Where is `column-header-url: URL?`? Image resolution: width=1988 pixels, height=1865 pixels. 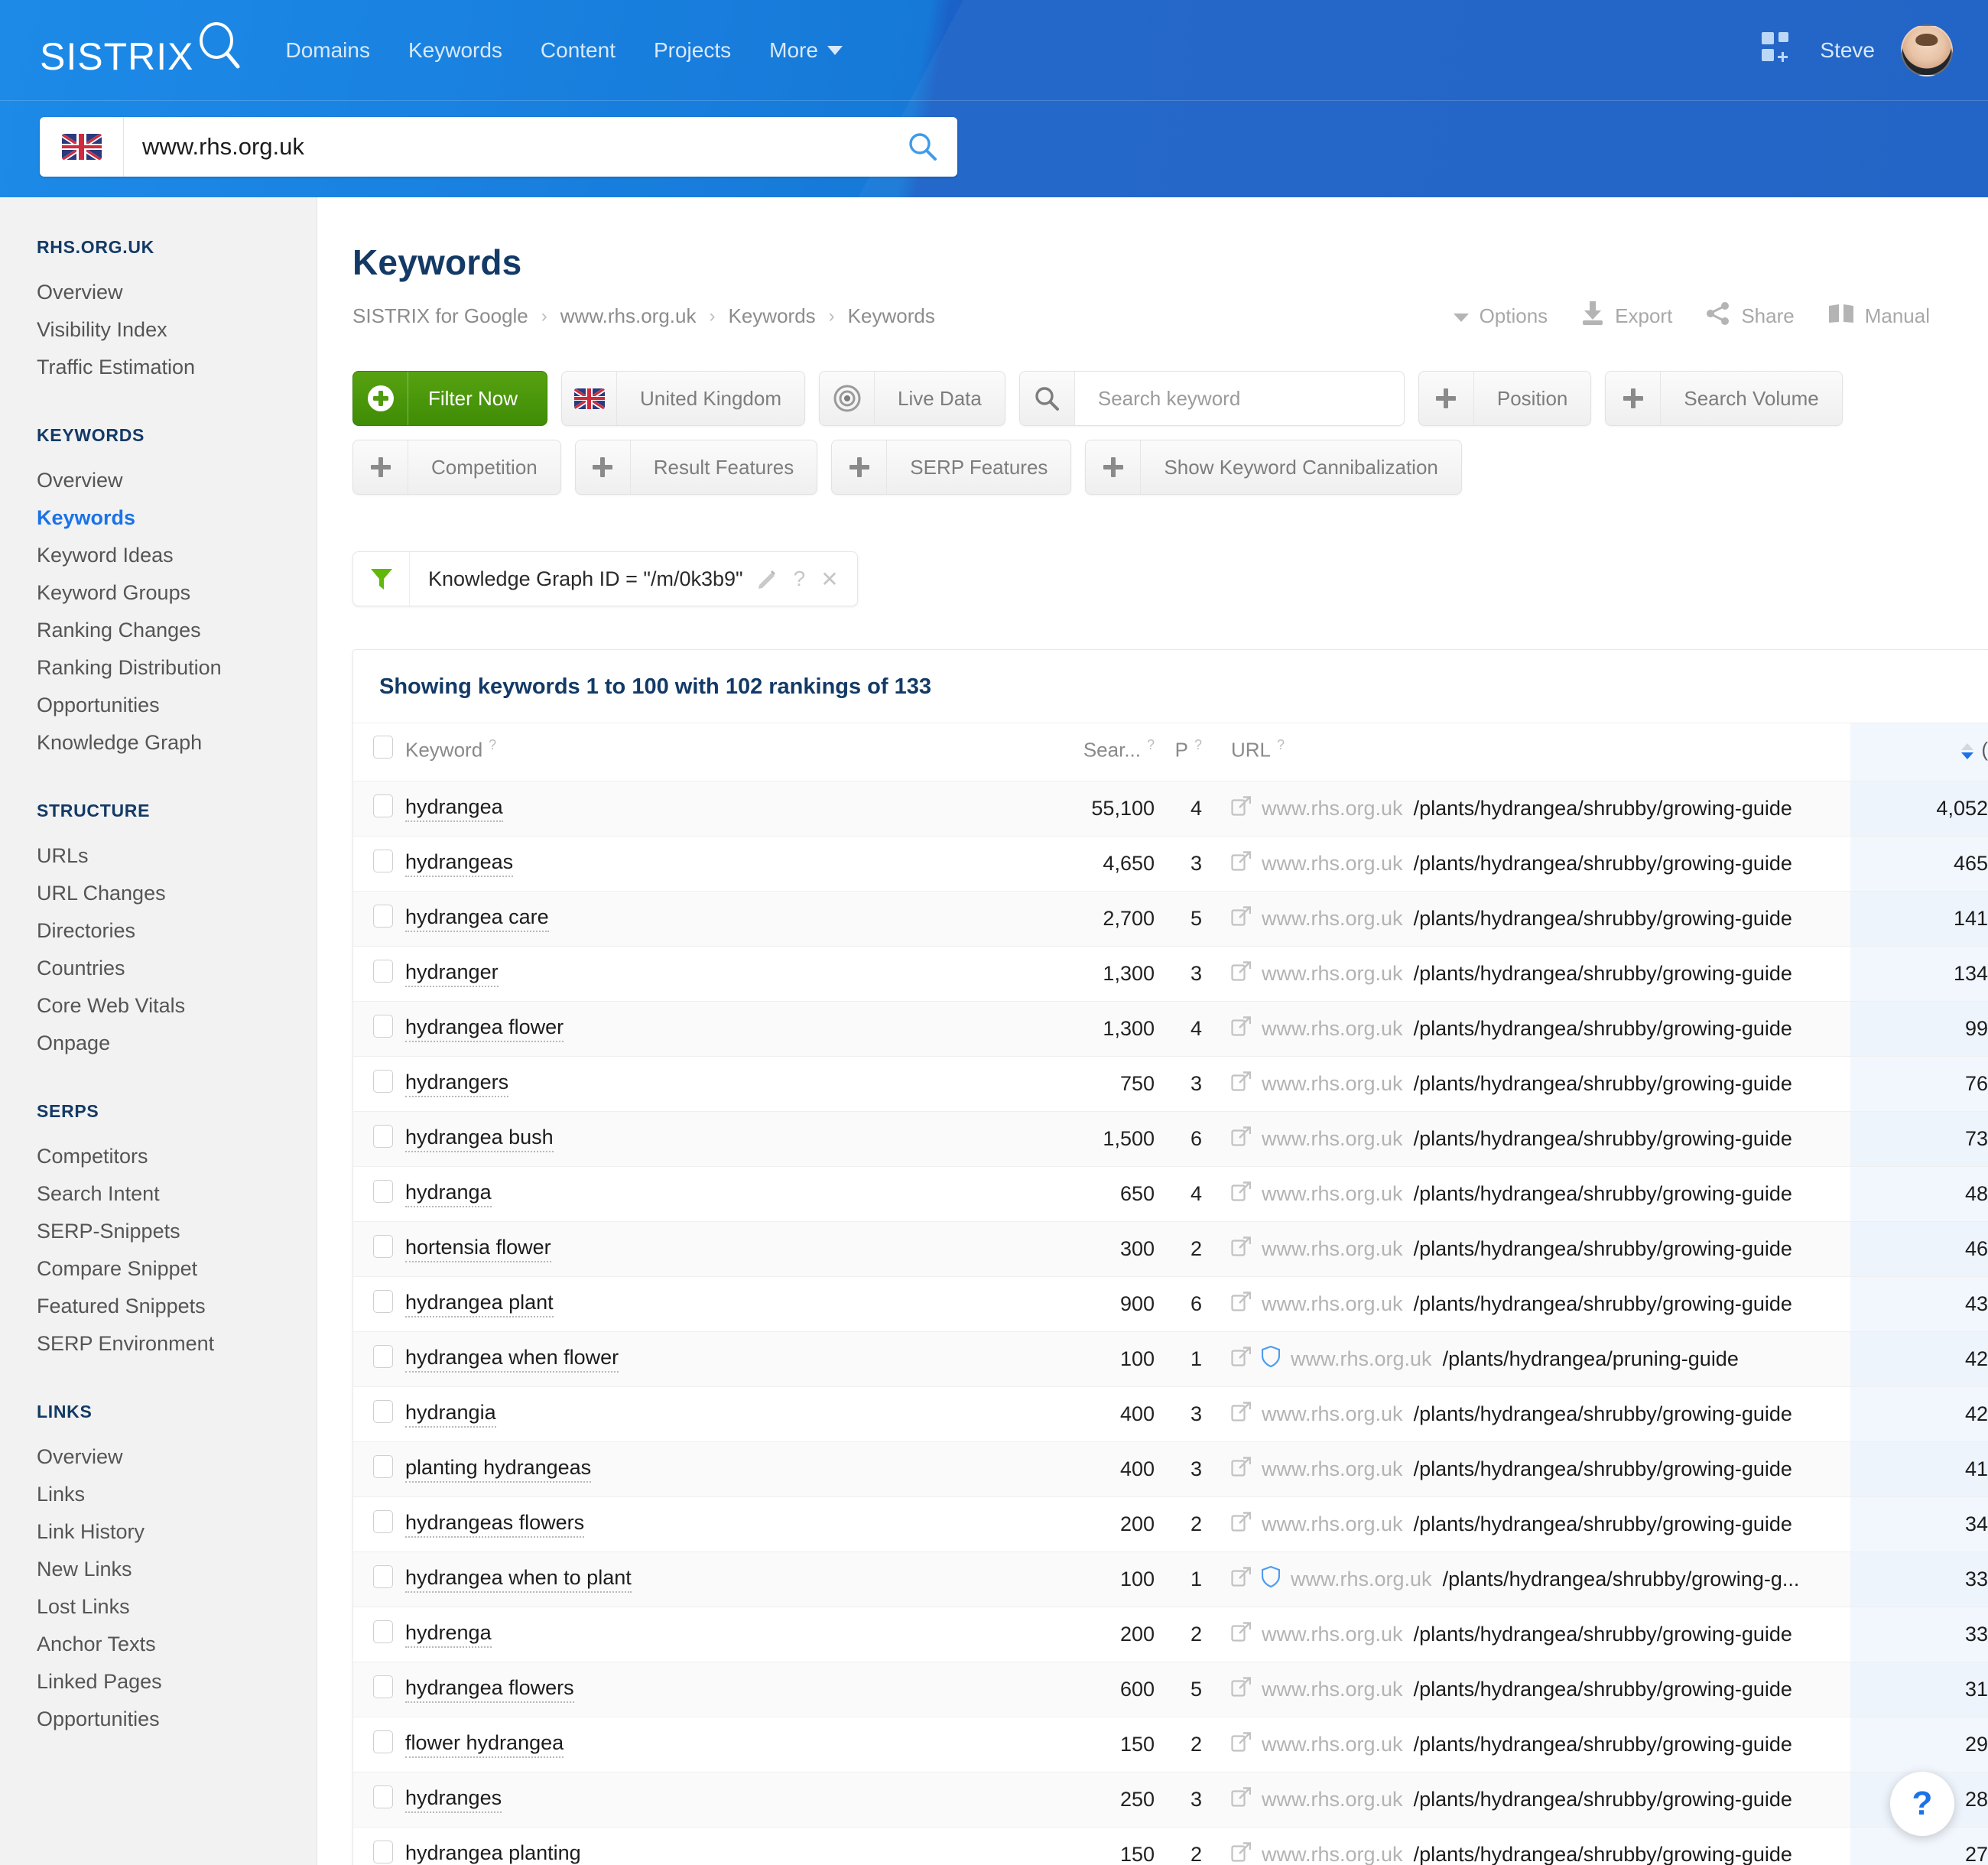 column-header-url: URL? is located at coordinates (1526, 752).